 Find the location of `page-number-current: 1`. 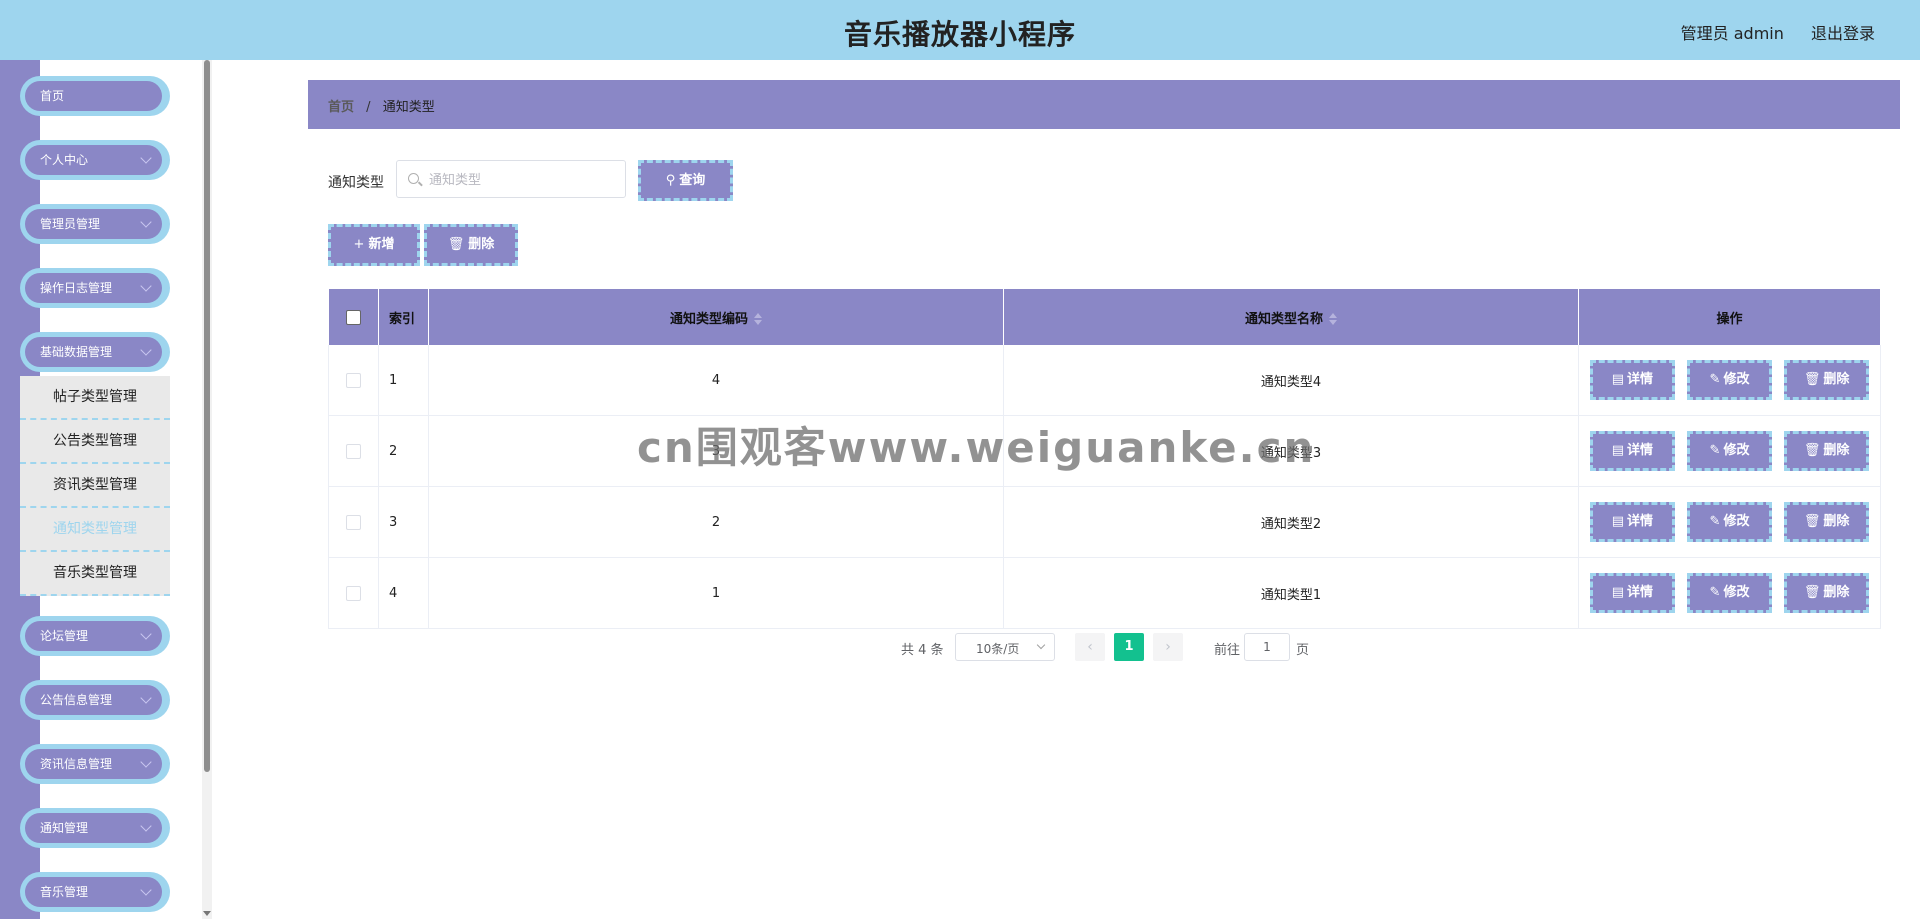

page-number-current: 1 is located at coordinates (1129, 647).